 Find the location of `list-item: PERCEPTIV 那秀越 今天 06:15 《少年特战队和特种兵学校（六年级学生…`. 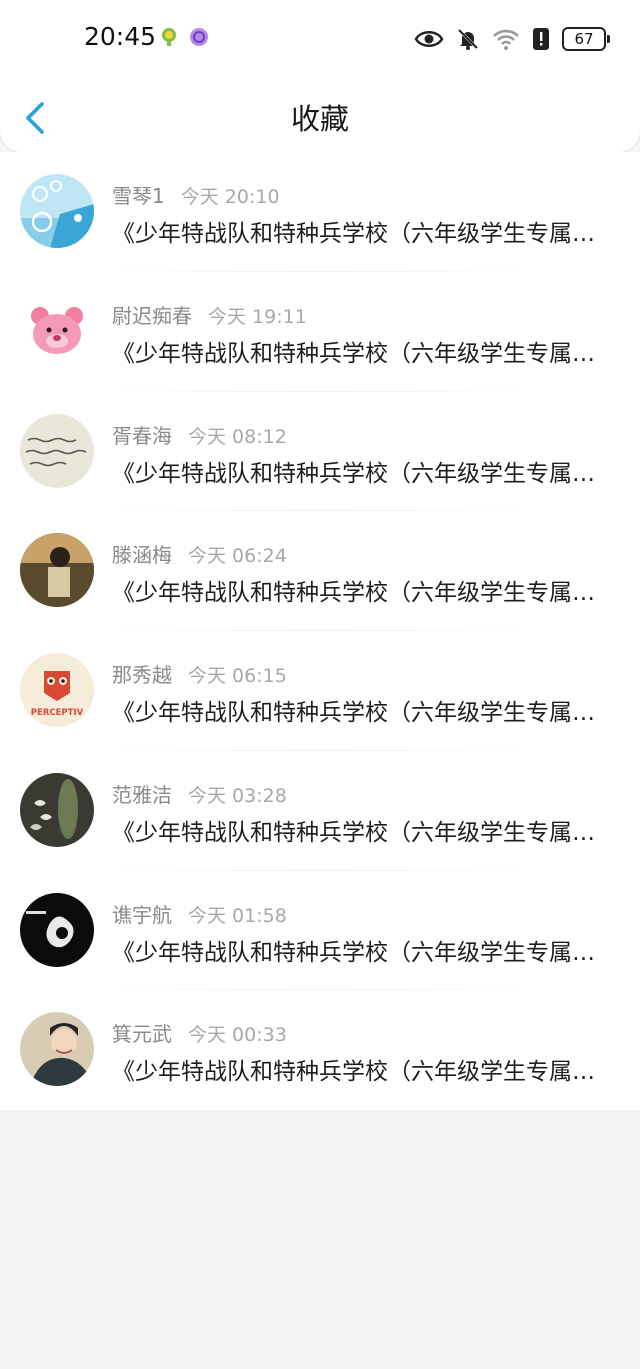

list-item: PERCEPTIV 那秀越 今天 06:15 《少年特战队和特种兵学校（六年级学生… is located at coordinates (320, 691).